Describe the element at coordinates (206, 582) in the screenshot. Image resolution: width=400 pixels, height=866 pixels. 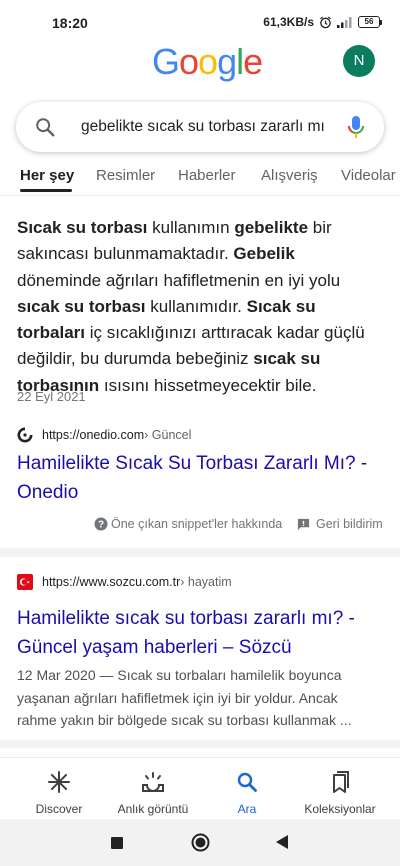
I see `result-url-path: › hayatim` at that location.